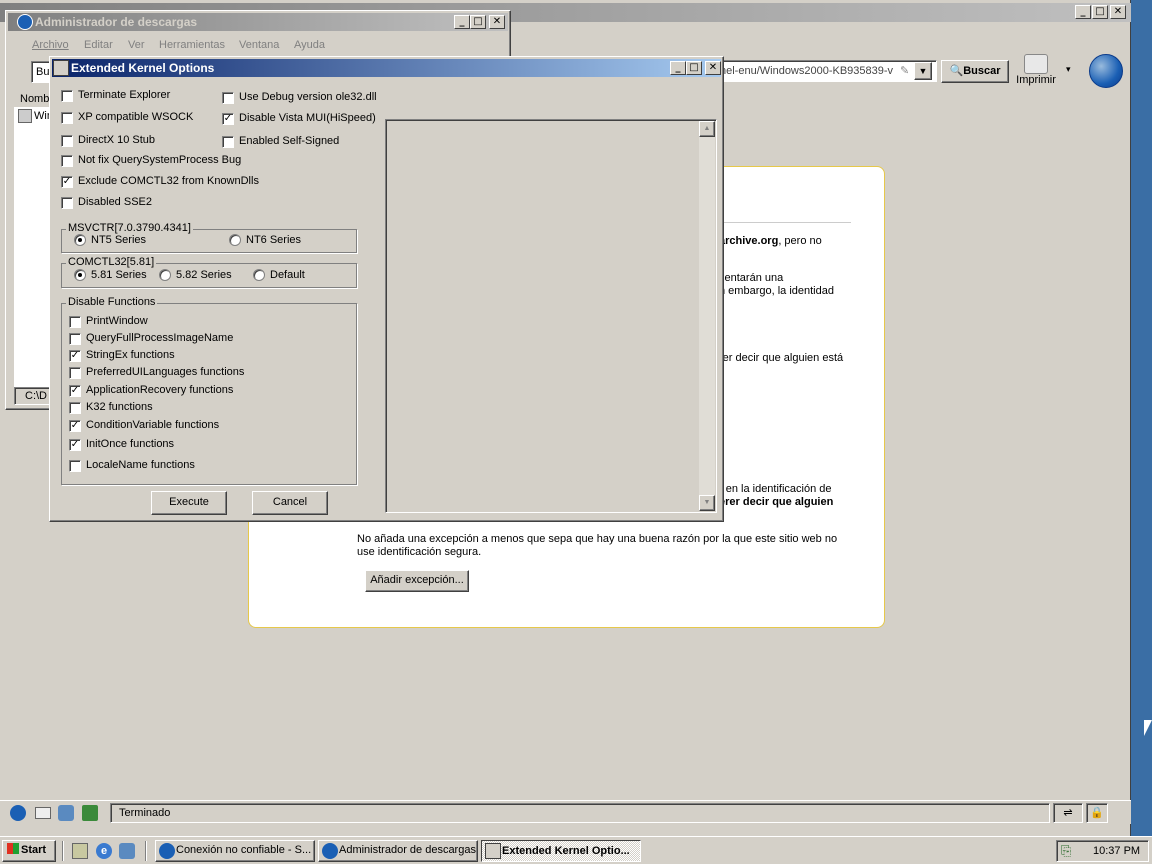  I want to click on checkbox-k32, so click(75, 408).